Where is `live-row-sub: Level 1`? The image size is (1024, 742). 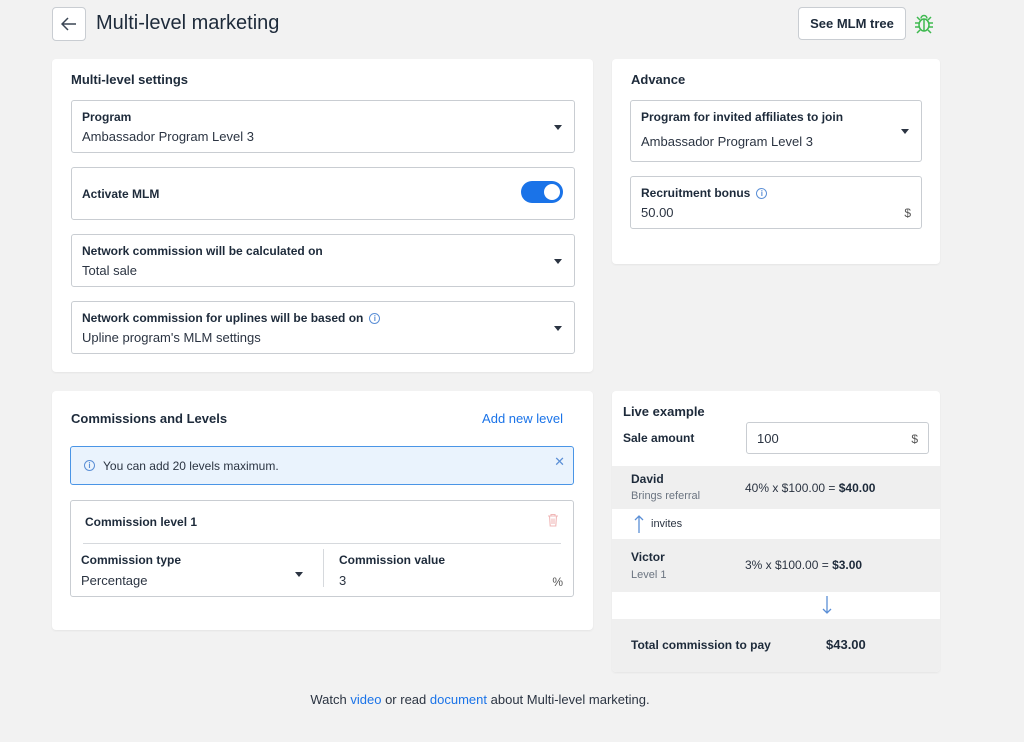
live-row-sub: Level 1 is located at coordinates (649, 575).